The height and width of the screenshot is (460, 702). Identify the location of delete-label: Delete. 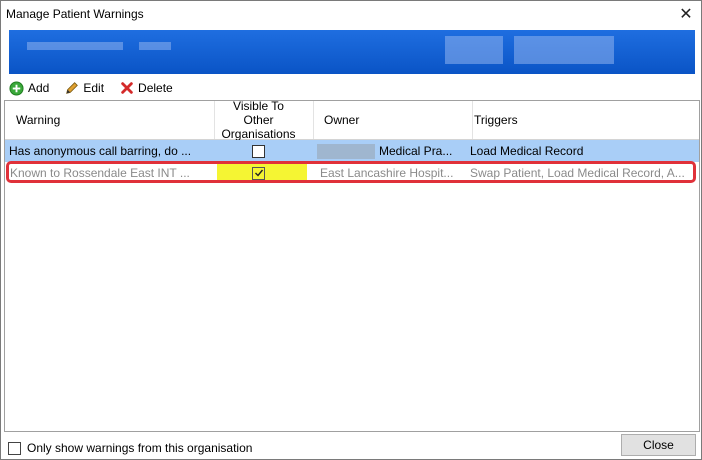
(155, 88).